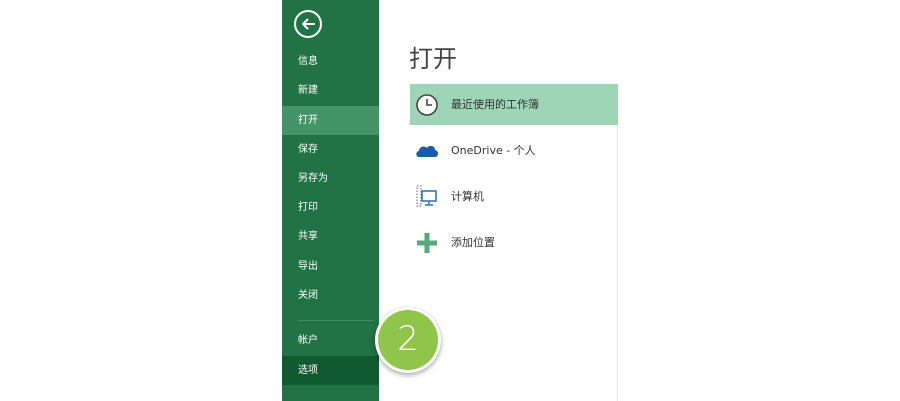 The height and width of the screenshot is (401, 900). I want to click on page-title: 打开, so click(433, 59).